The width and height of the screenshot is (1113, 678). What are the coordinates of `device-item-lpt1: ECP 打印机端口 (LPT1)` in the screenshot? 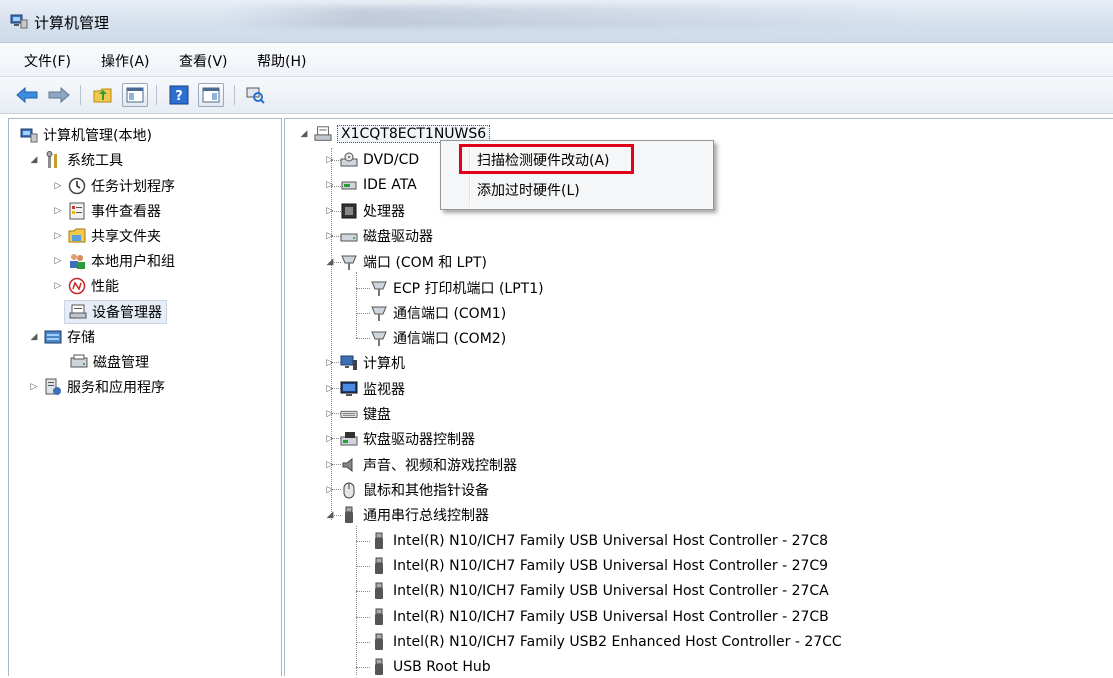 It's located at (457, 288).